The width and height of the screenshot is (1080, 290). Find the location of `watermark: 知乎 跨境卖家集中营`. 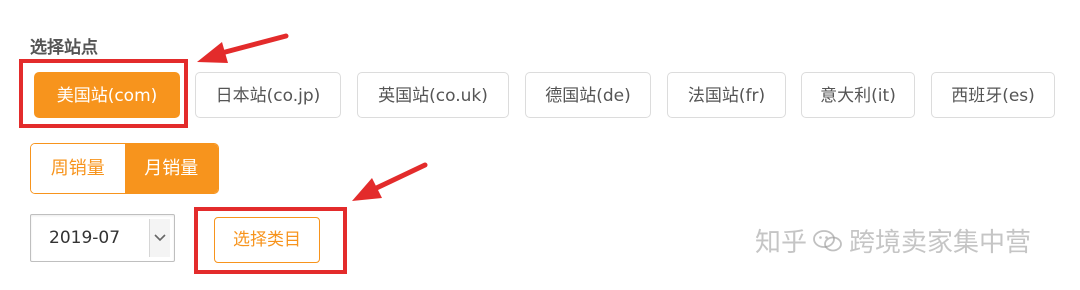

watermark: 知乎 跨境卖家集中营 is located at coordinates (893, 240).